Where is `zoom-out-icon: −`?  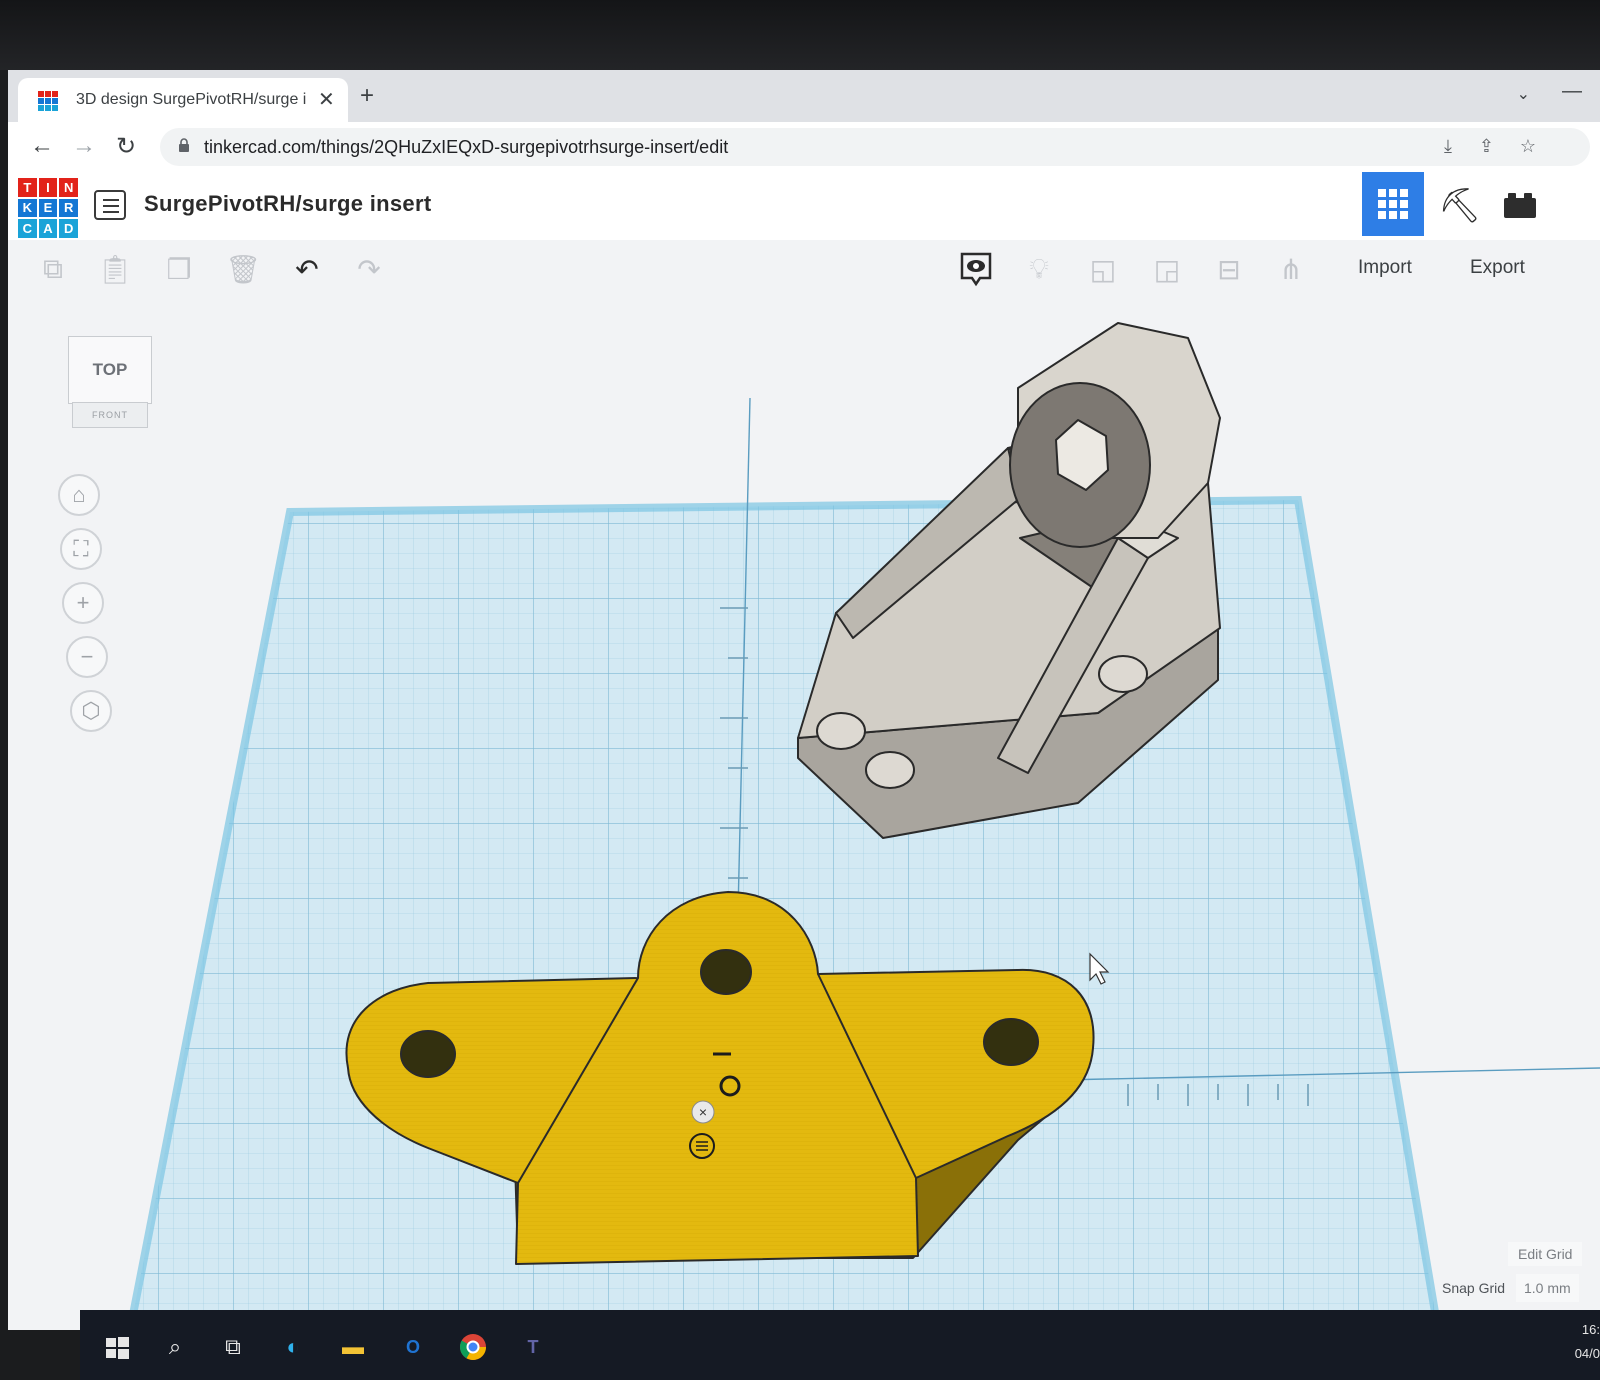 zoom-out-icon: − is located at coordinates (87, 657).